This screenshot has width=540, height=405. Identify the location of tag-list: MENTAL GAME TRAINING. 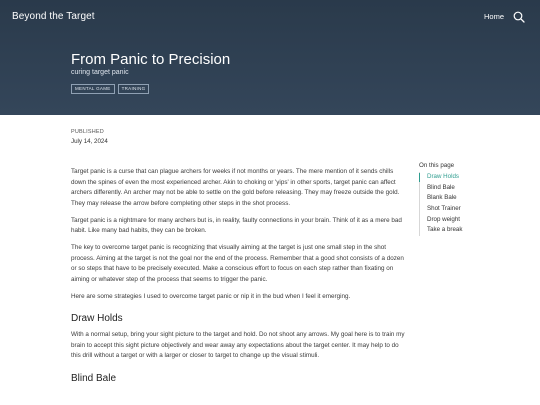
(110, 89).